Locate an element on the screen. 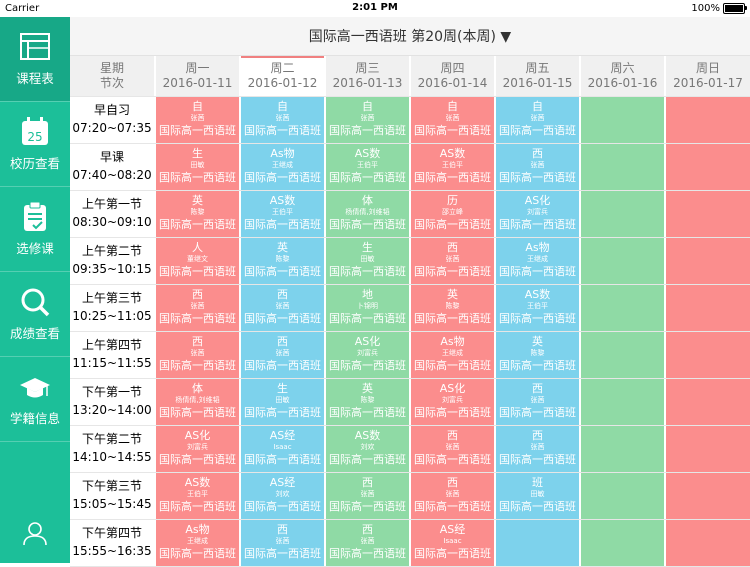  sidebar-item-label: 校历查看 is located at coordinates (34, 163).